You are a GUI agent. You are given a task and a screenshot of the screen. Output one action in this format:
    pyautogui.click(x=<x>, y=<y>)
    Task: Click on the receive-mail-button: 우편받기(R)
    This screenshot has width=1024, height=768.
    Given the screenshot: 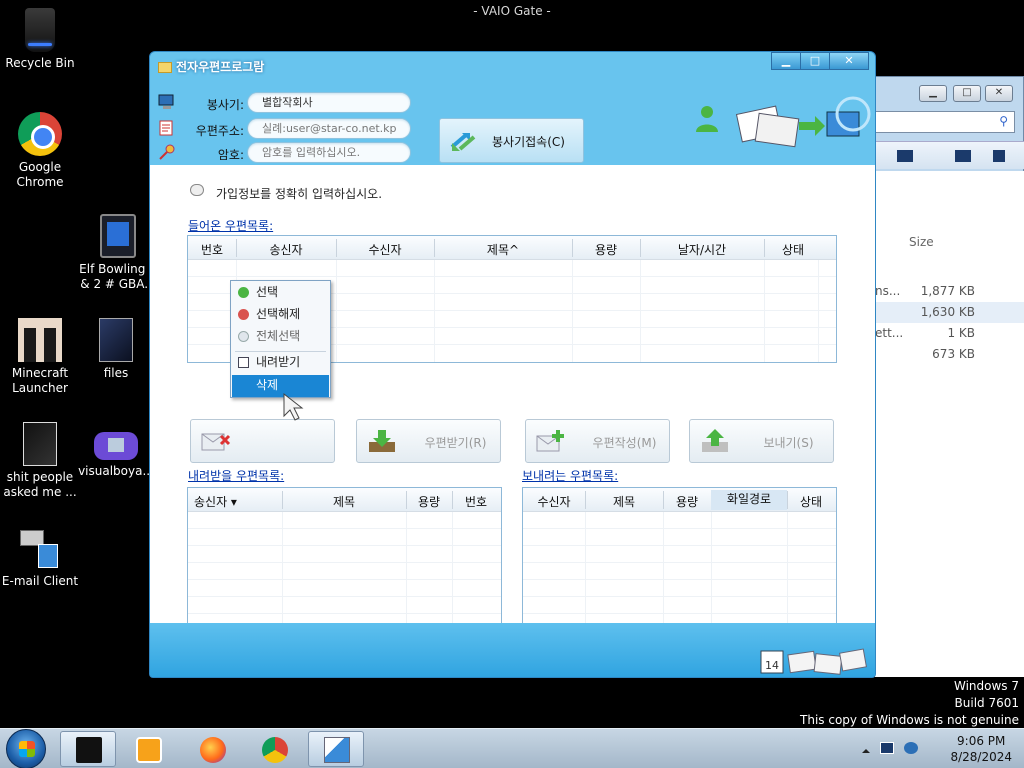 What is the action you would take?
    pyautogui.click(x=428, y=441)
    